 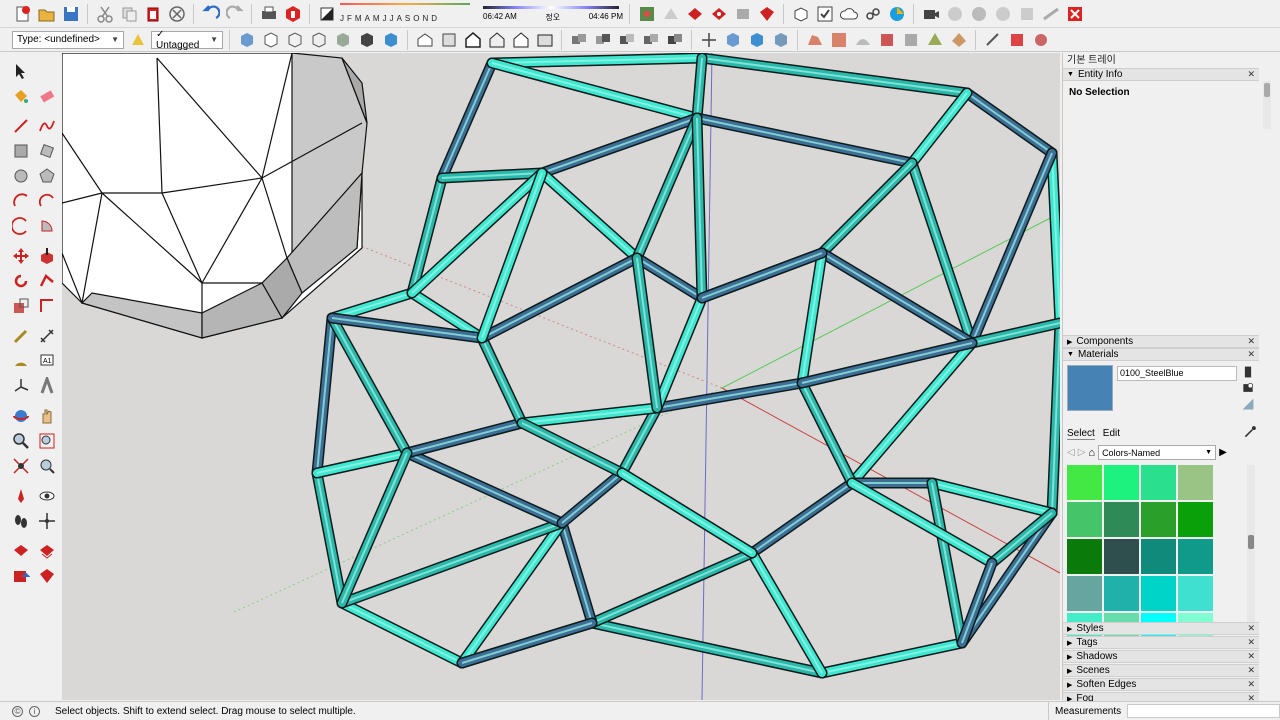 What do you see at coordinates (1164, 711) in the screenshot?
I see `measurements-box: Measurements` at bounding box center [1164, 711].